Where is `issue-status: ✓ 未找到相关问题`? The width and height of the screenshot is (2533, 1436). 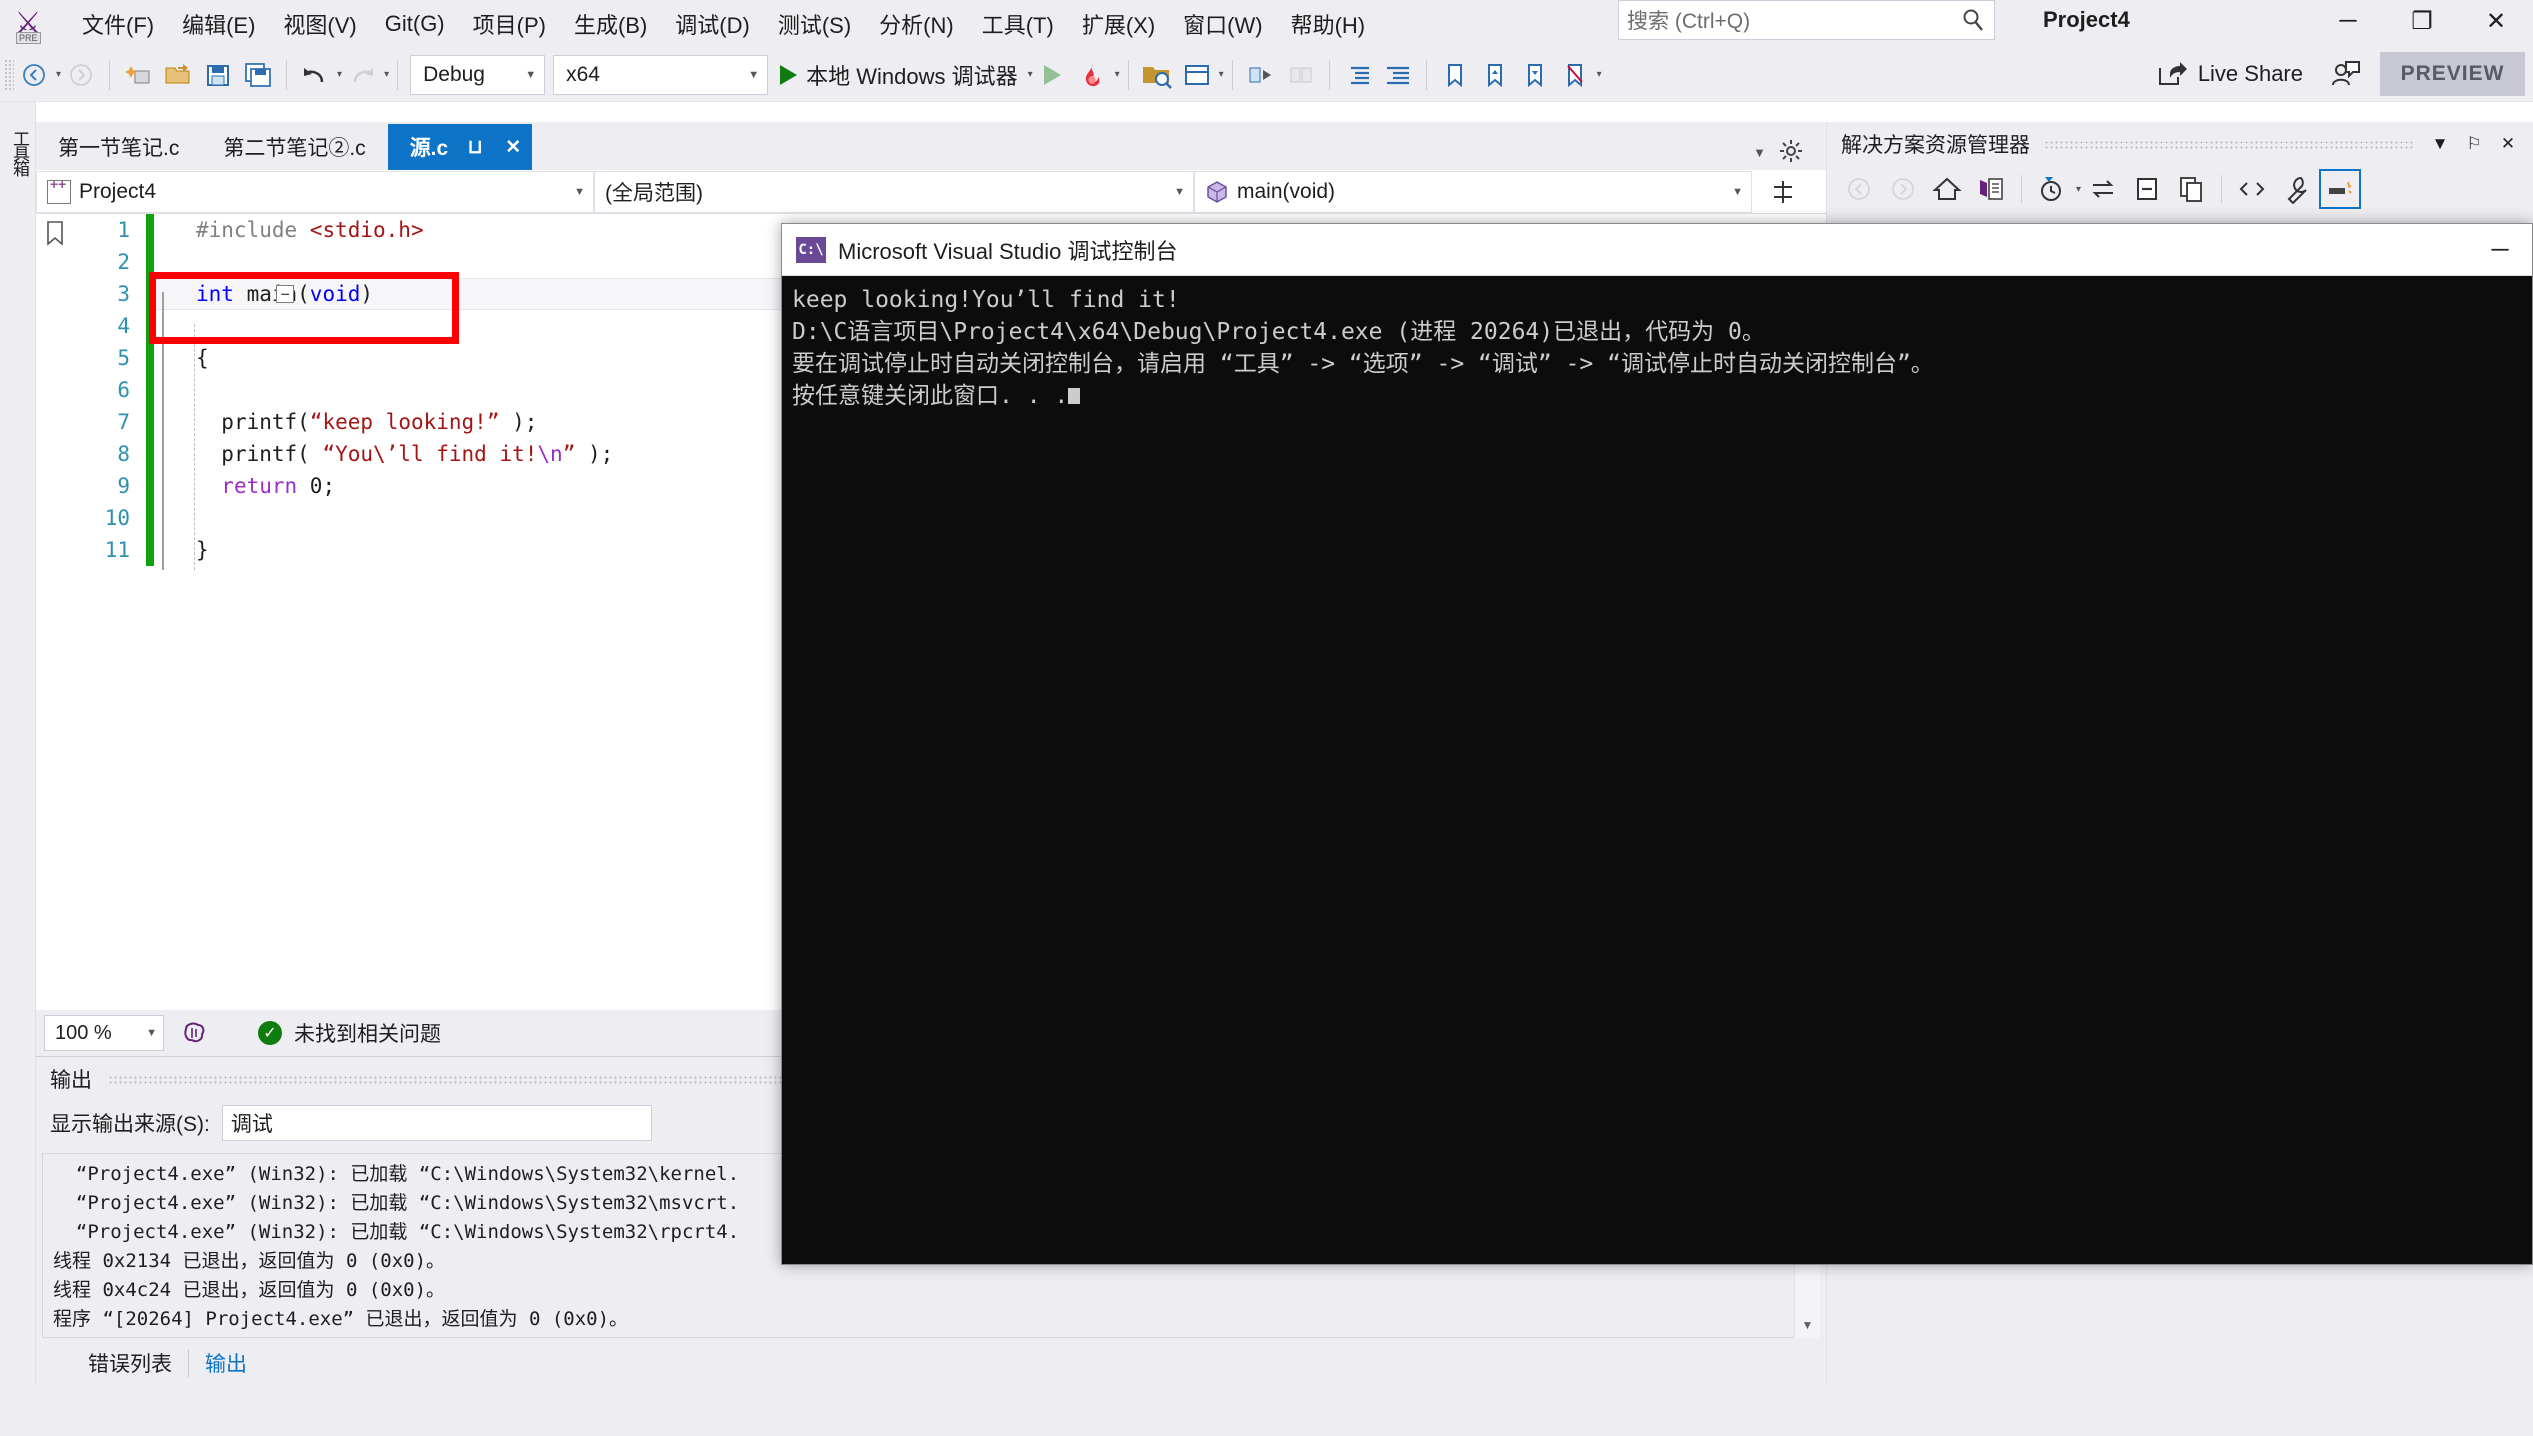 issue-status: ✓ 未找到相关问题 is located at coordinates (349, 1033).